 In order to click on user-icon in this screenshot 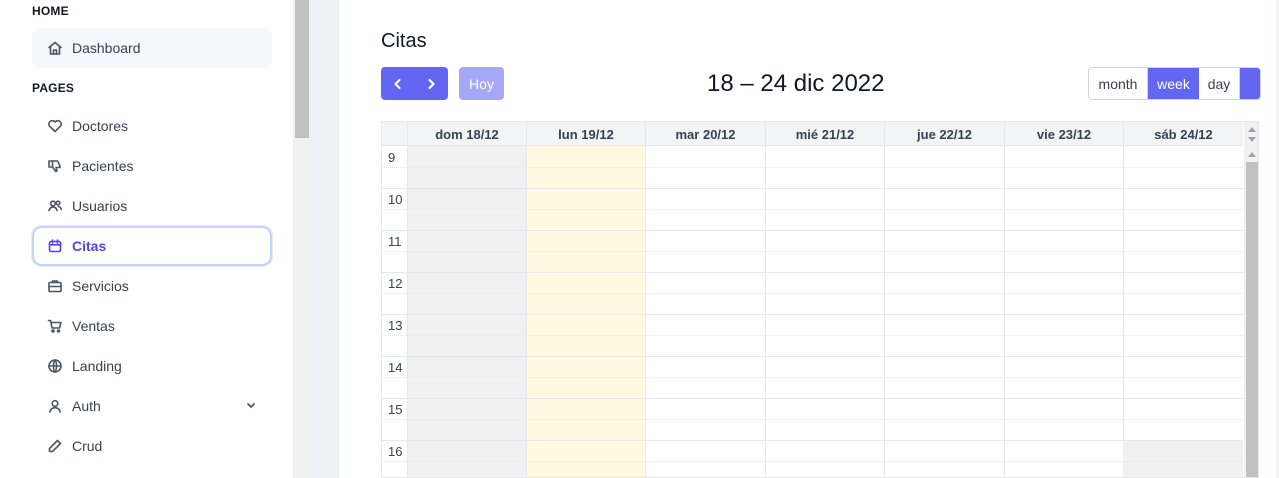, I will do `click(55, 406)`.